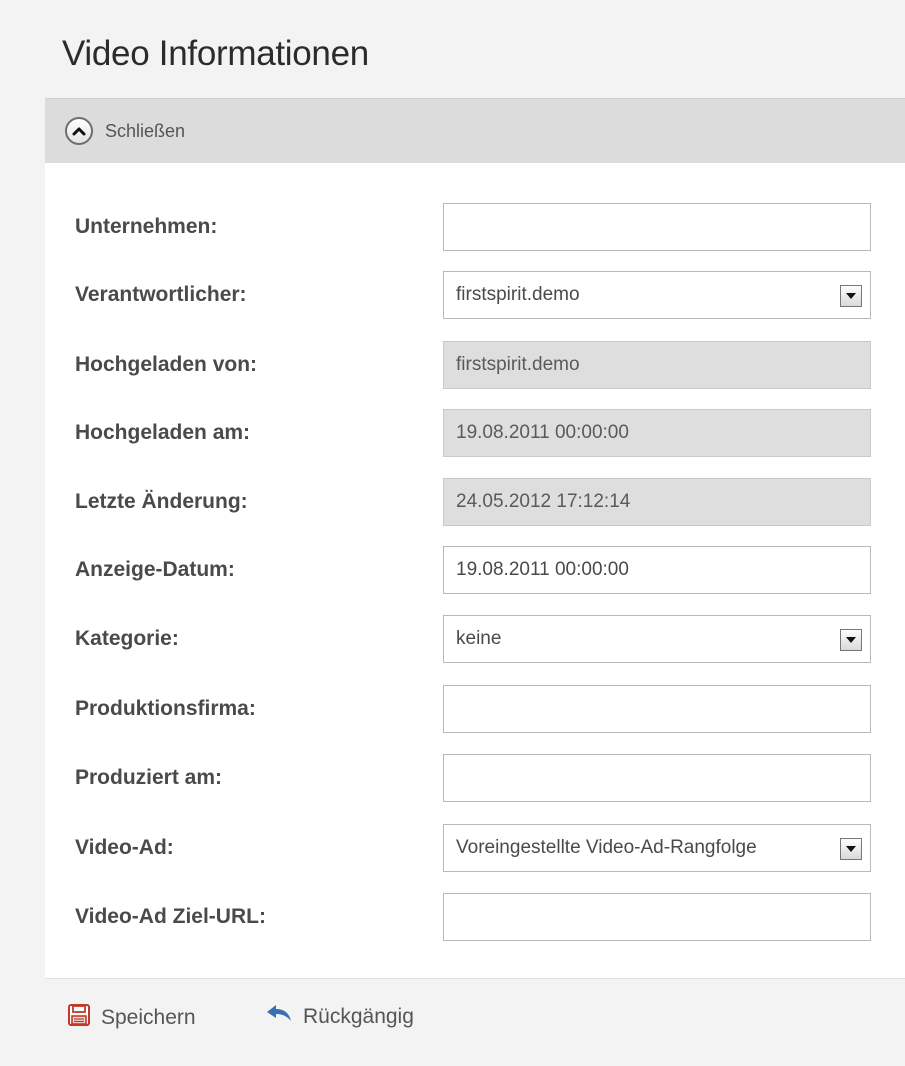 This screenshot has width=905, height=1066. Describe the element at coordinates (148, 1017) in the screenshot. I see `save-label: Speichern` at that location.